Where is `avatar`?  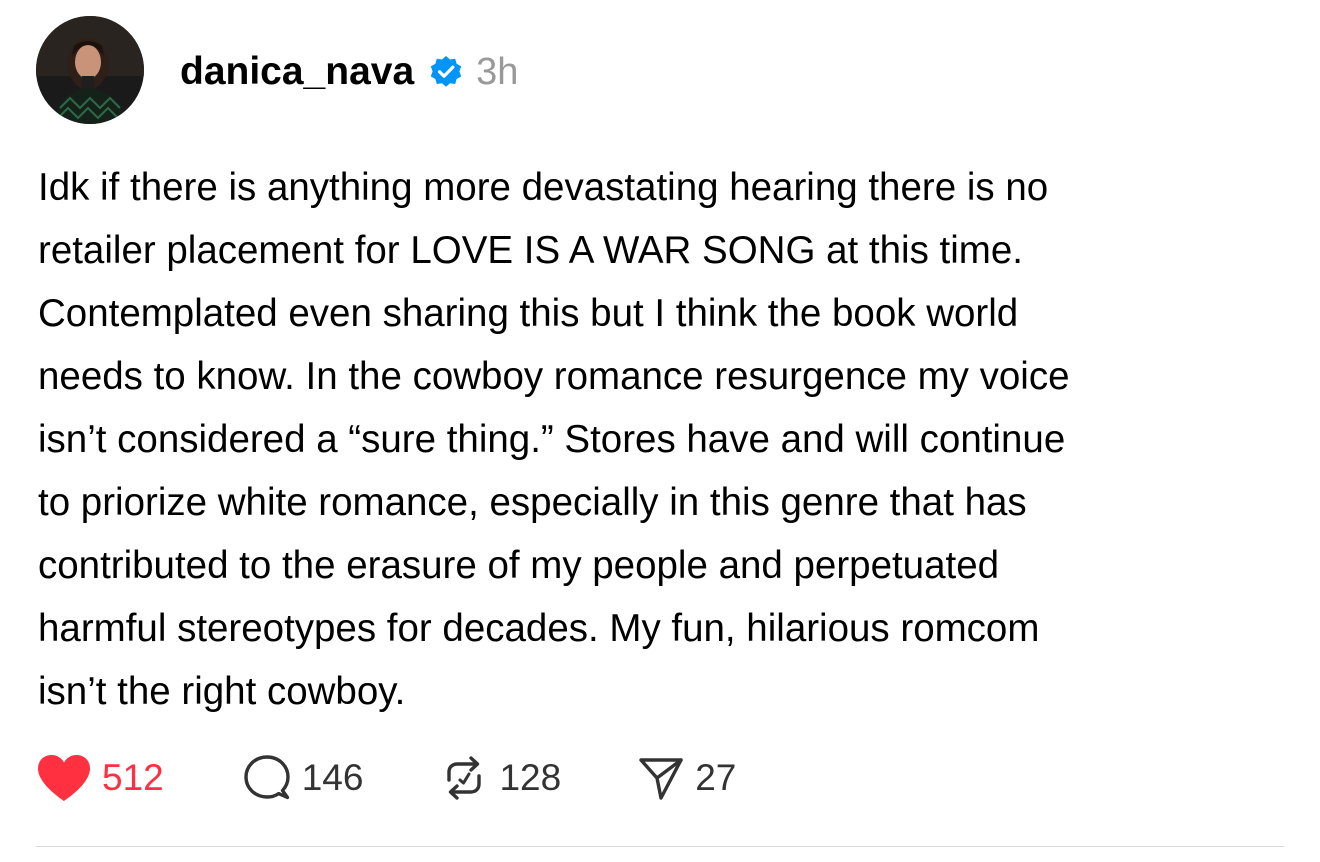
avatar is located at coordinates (90, 70).